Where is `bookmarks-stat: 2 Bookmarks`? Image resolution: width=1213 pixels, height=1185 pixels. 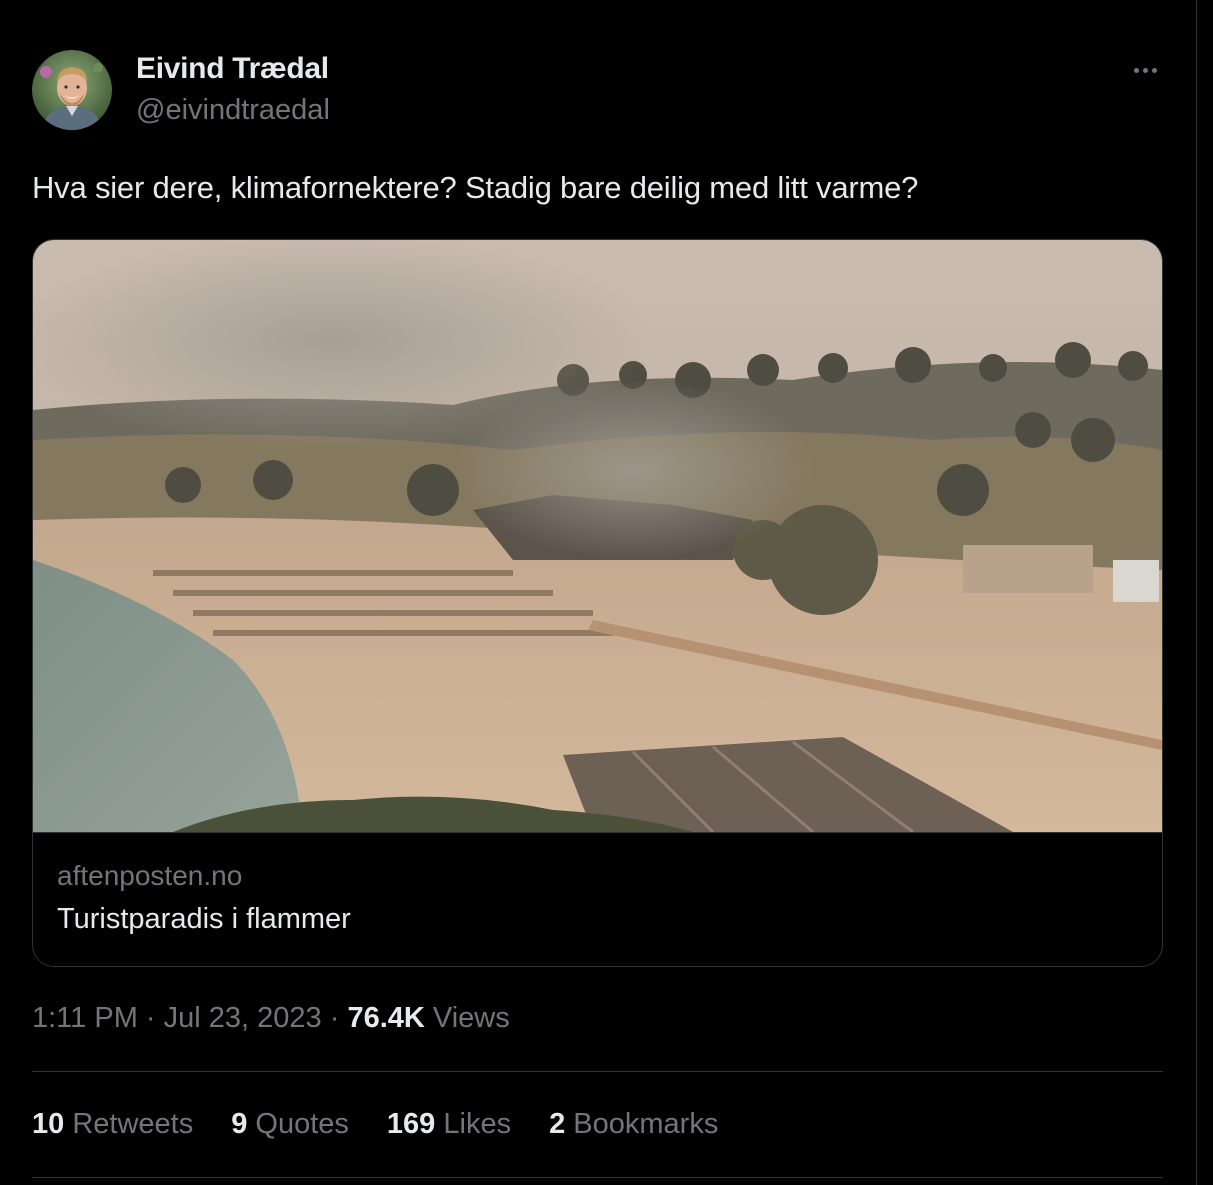
bookmarks-stat: 2 Bookmarks is located at coordinates (633, 1124).